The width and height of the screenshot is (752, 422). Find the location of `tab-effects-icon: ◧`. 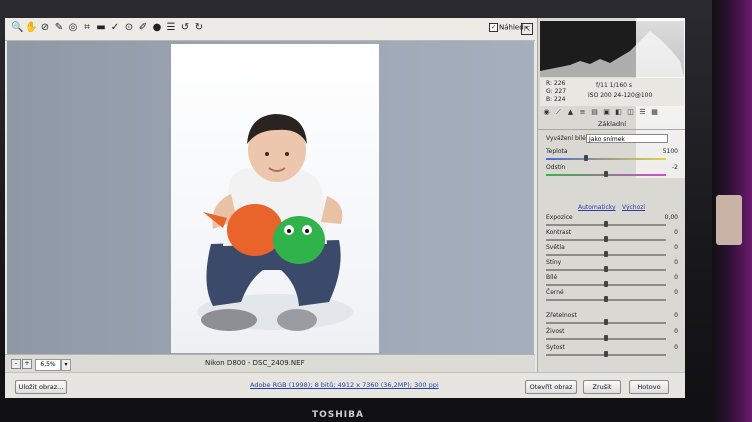

tab-effects-icon: ◧ is located at coordinates (618, 112).